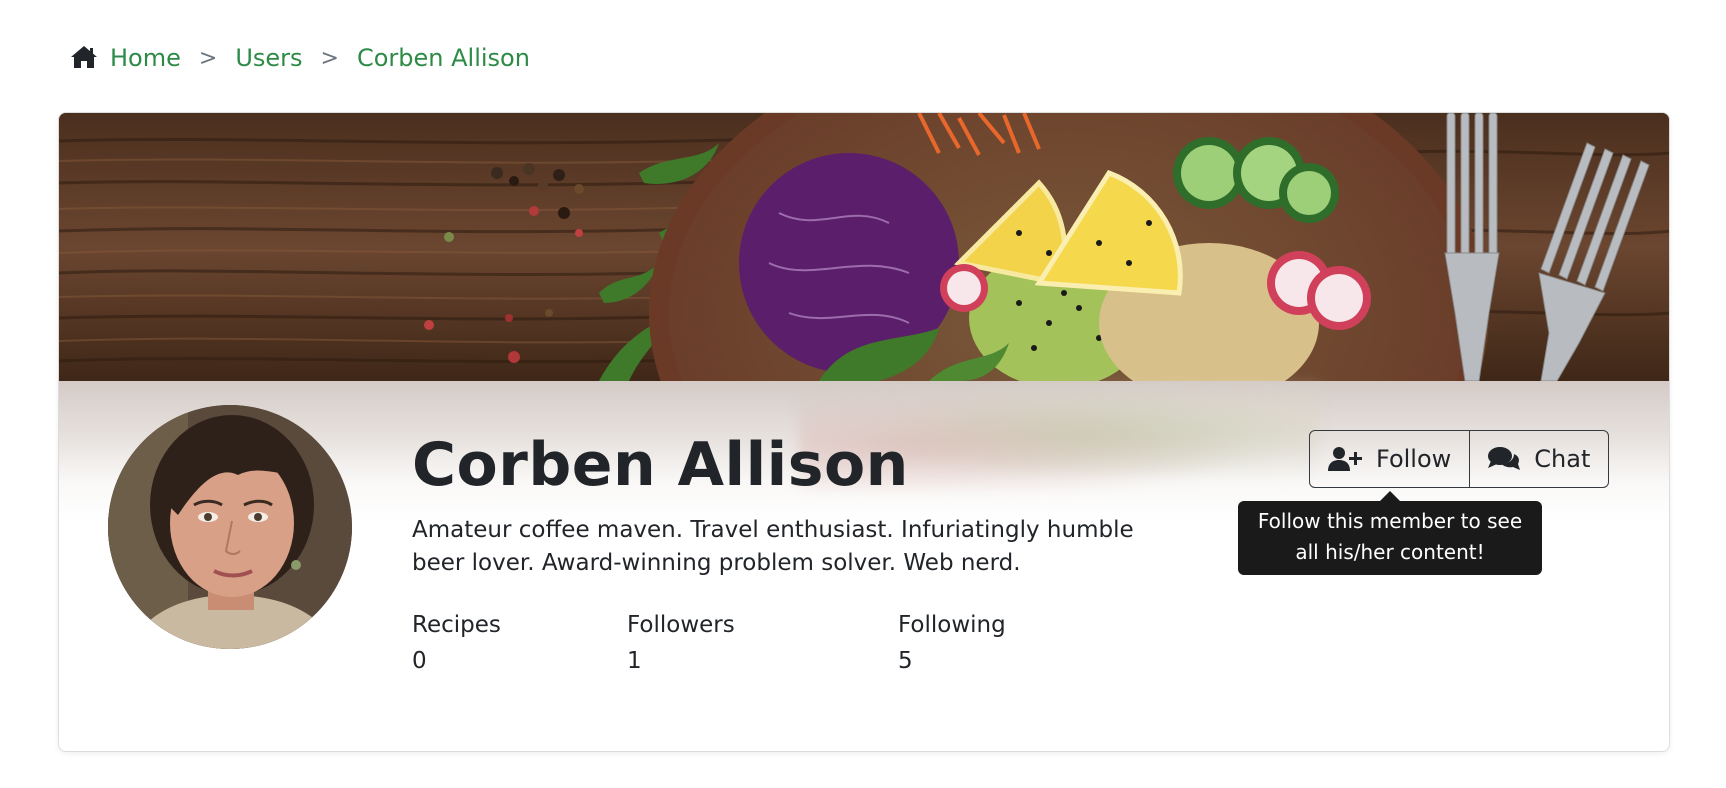 The image size is (1726, 788). Describe the element at coordinates (905, 661) in the screenshot. I see `stat-value: 5` at that location.